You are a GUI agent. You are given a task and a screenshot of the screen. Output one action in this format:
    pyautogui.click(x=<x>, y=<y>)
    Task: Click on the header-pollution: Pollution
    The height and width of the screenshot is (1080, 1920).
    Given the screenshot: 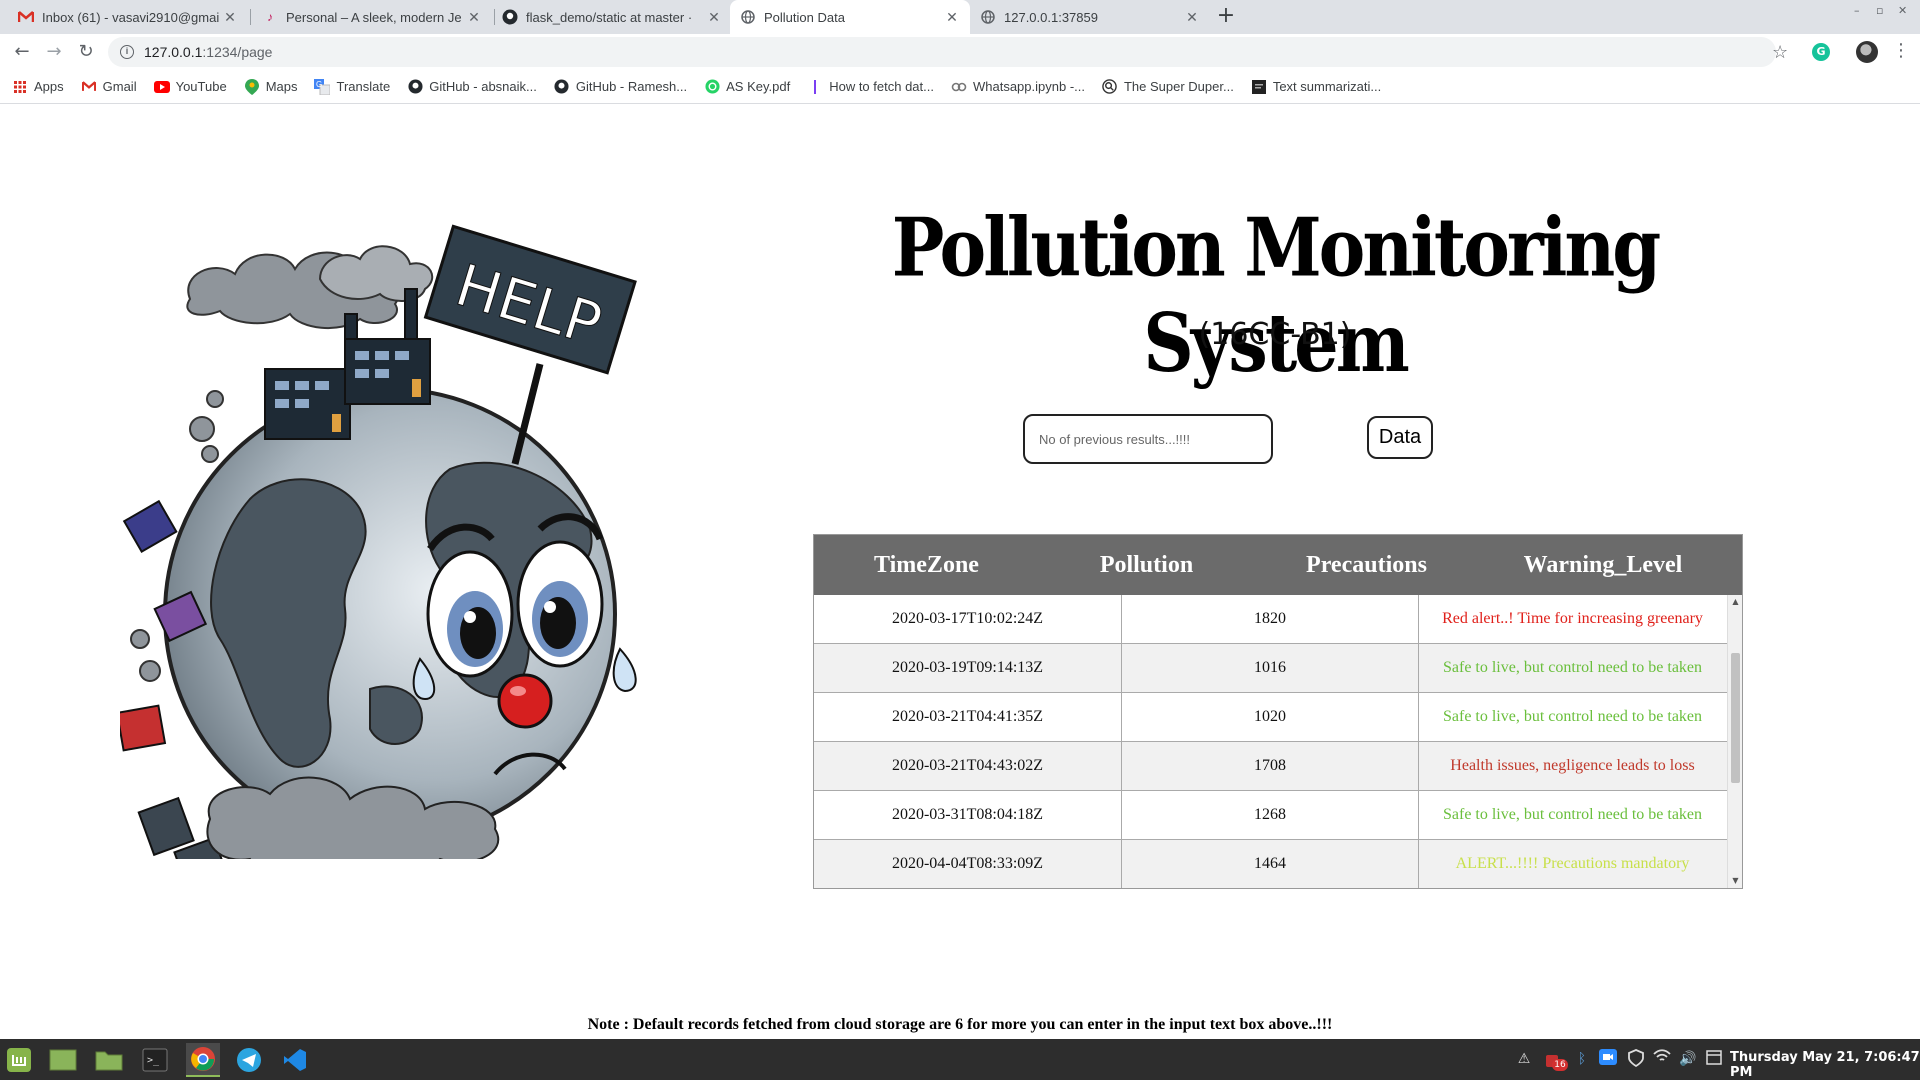 What is the action you would take?
    pyautogui.click(x=1146, y=564)
    